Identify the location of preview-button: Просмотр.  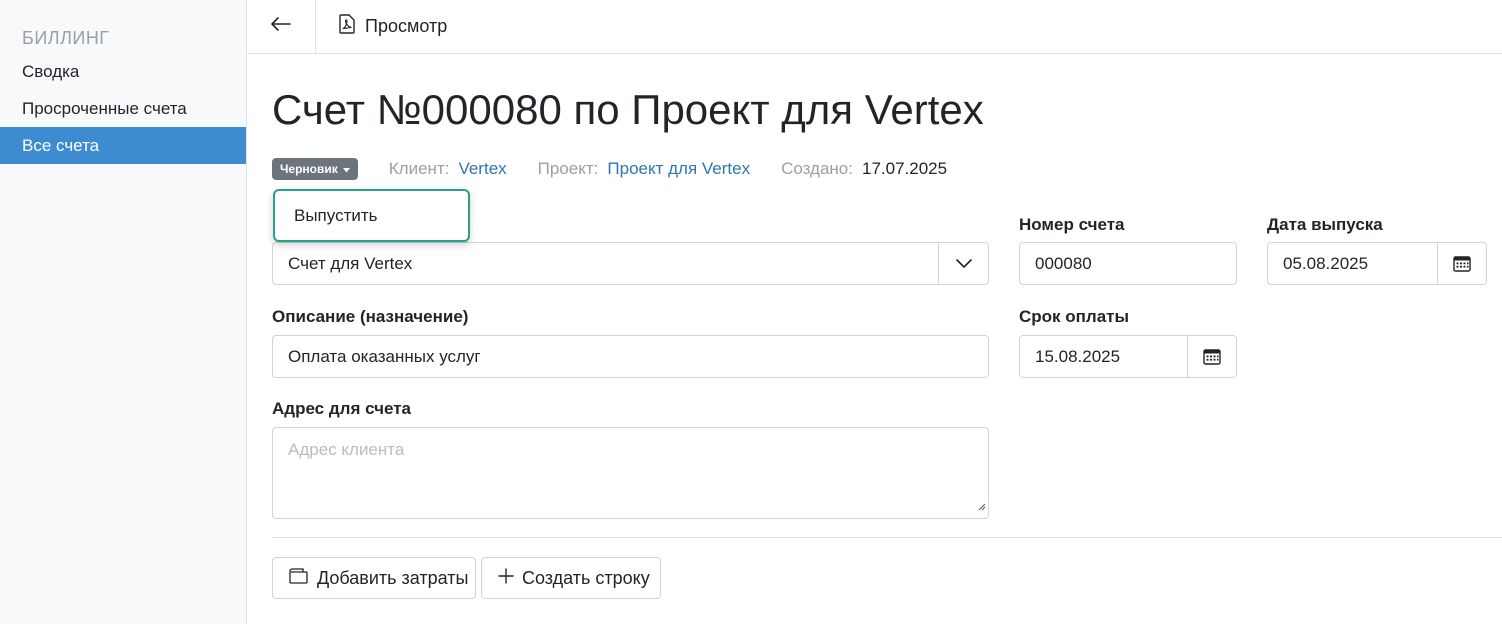
(393, 26).